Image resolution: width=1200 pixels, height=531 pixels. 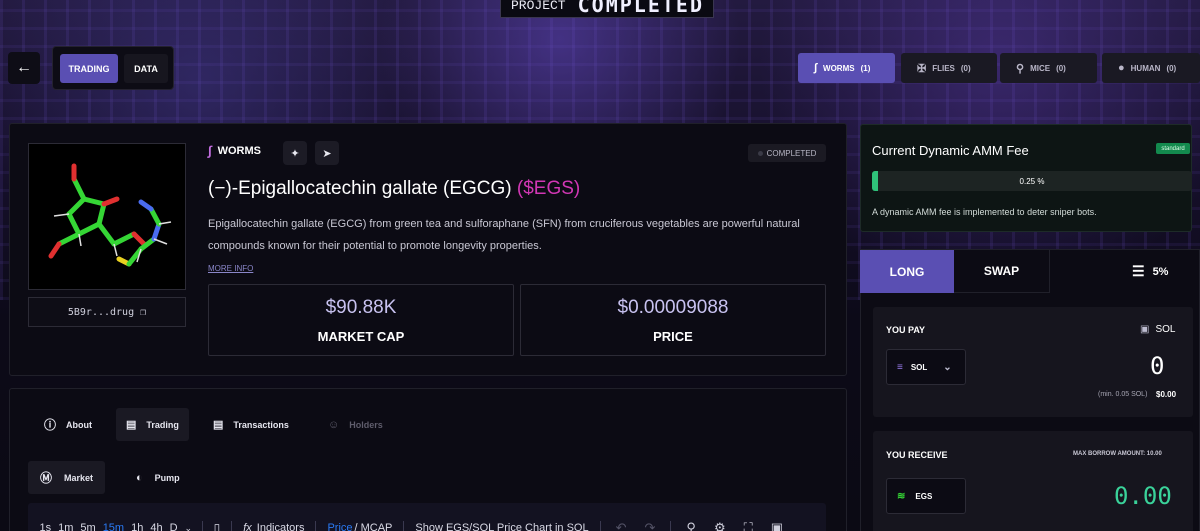 What do you see at coordinates (143, 312) in the screenshot?
I see `copy-icon: ❐` at bounding box center [143, 312].